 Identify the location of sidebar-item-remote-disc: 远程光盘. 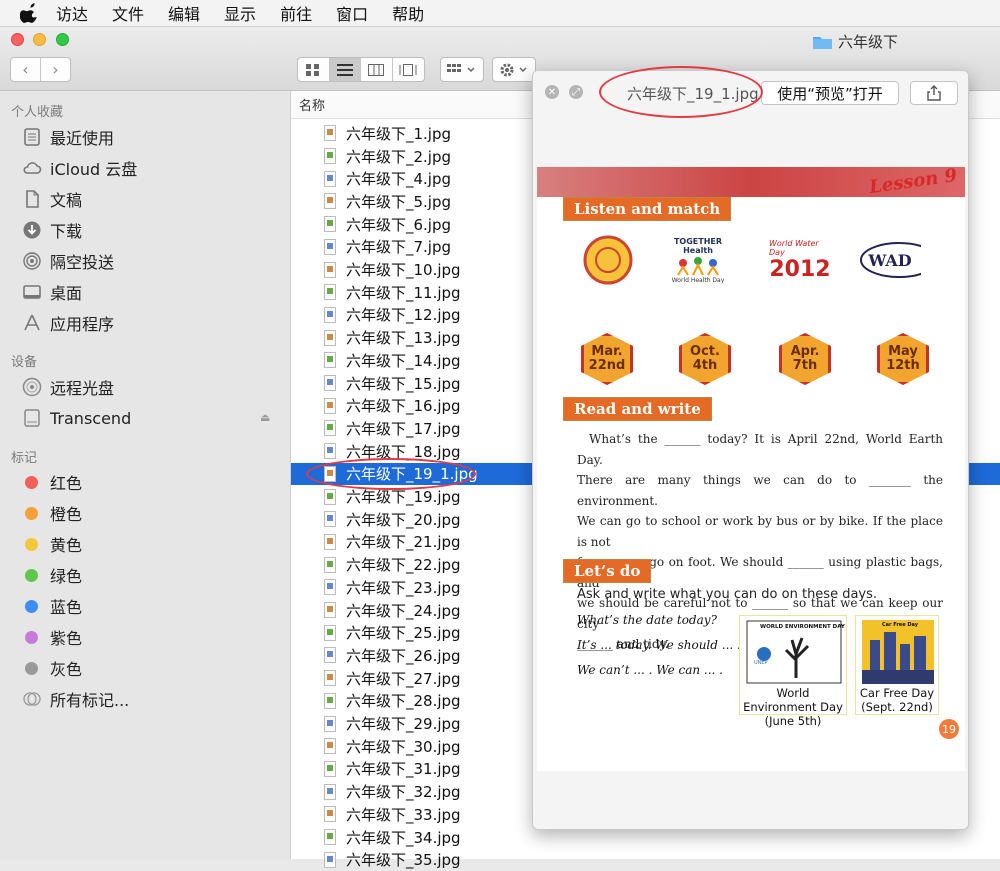
(68, 387).